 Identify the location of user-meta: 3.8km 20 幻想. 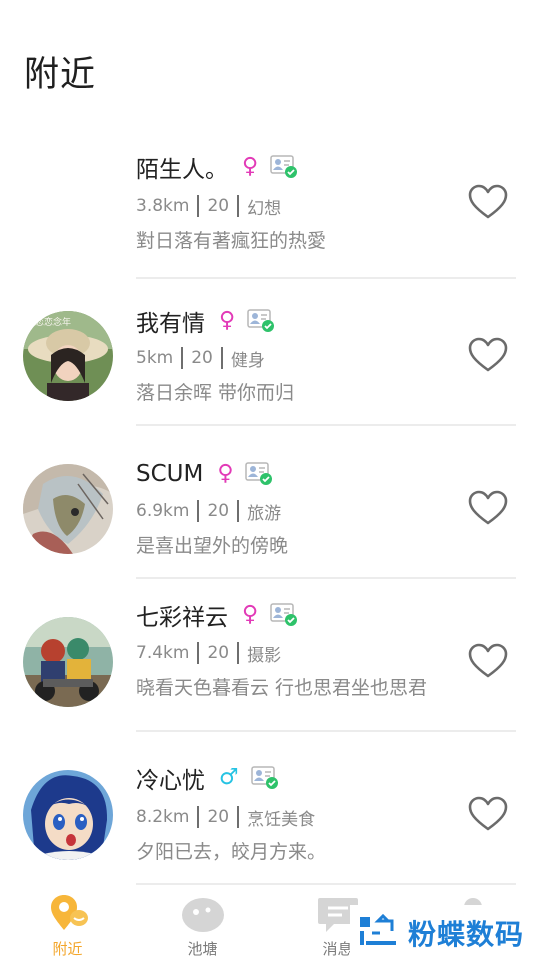
(208, 206).